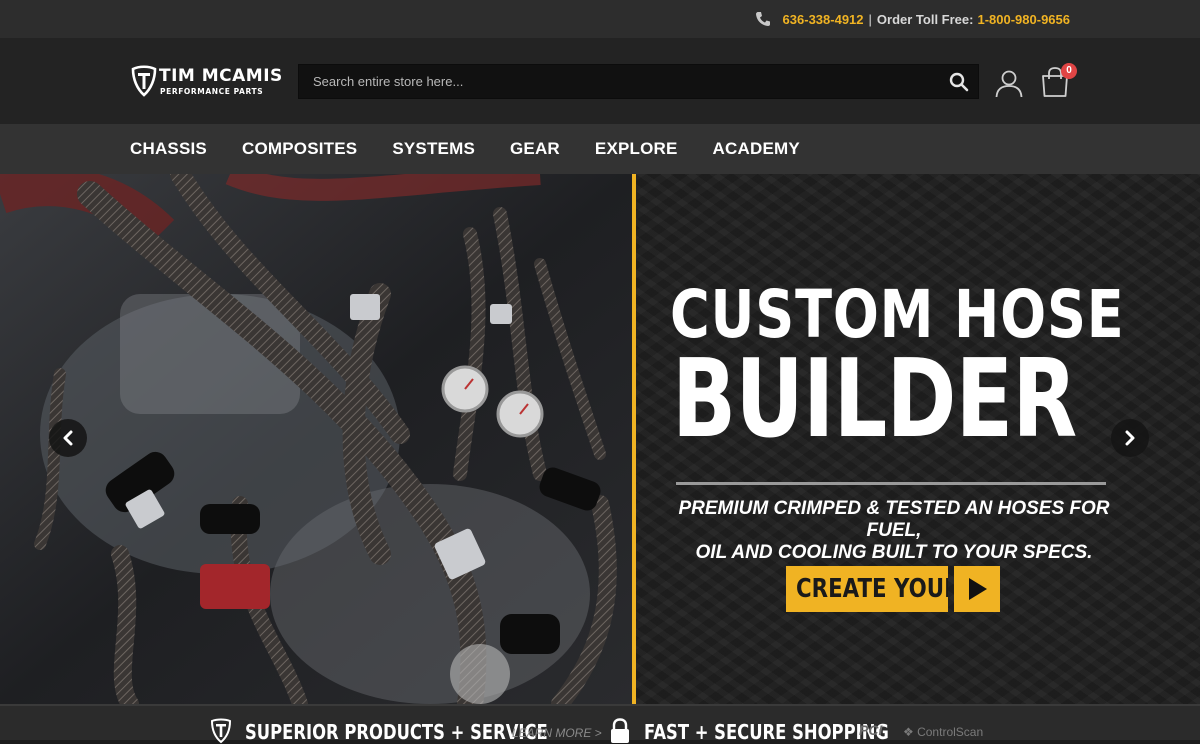  Describe the element at coordinates (871, 730) in the screenshot. I see `pci-logo: PCI` at that location.